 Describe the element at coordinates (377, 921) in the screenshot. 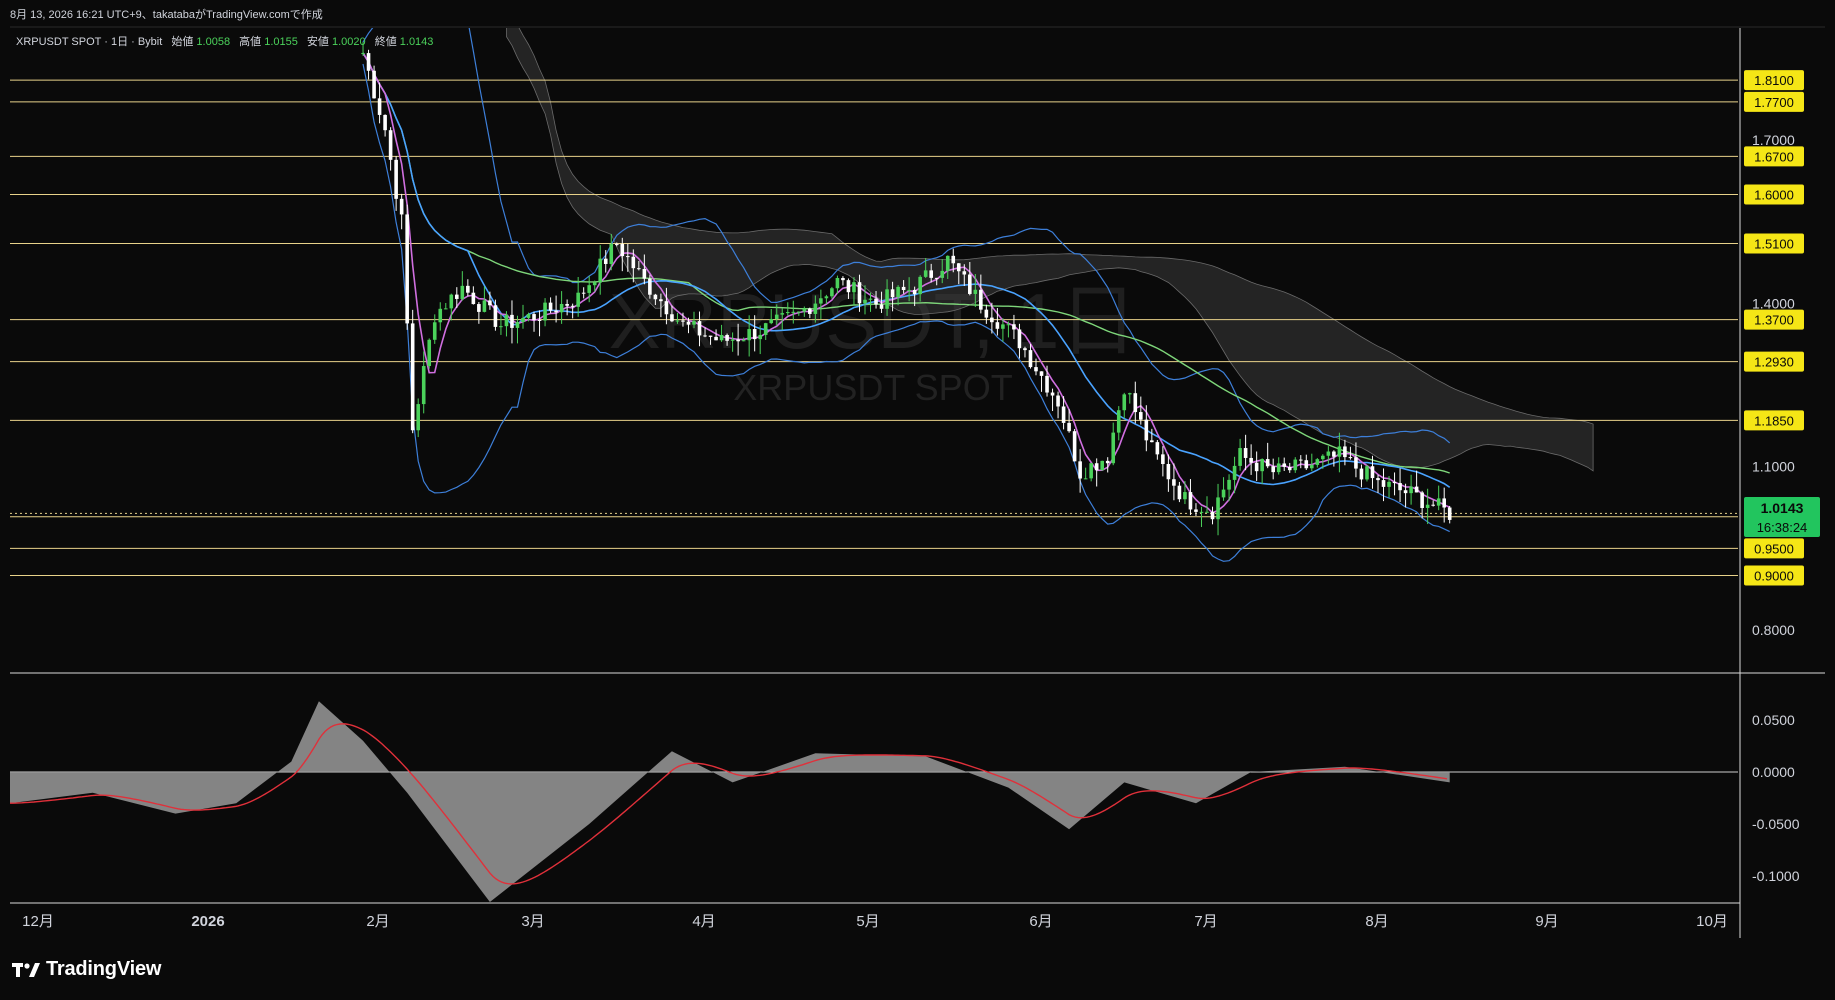

I see `time-tick: 2月` at that location.